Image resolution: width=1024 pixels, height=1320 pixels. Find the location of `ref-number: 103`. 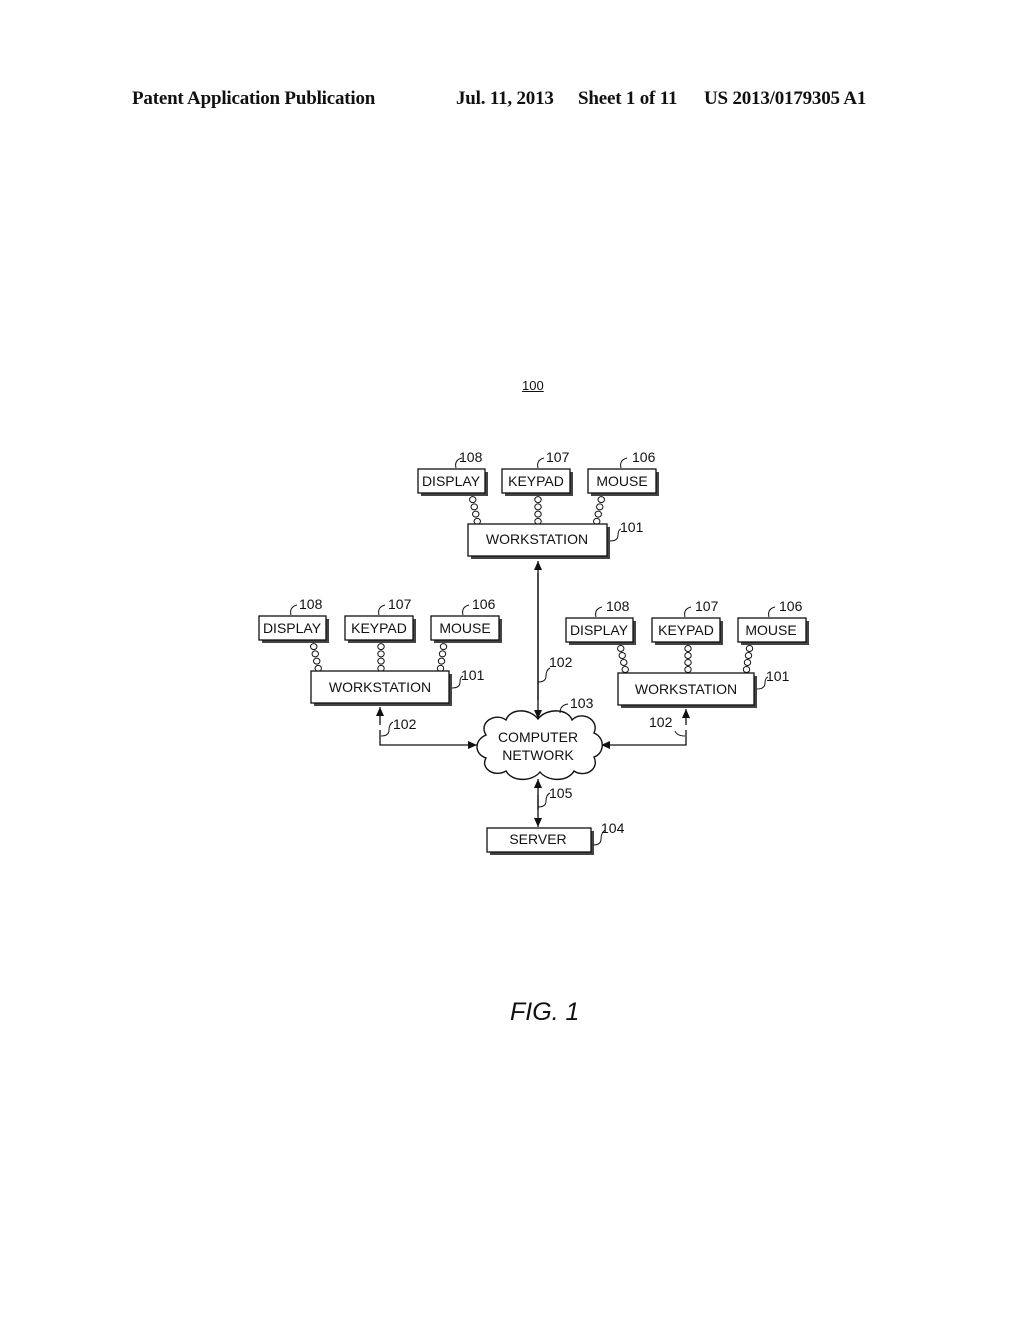

ref-number: 103 is located at coordinates (582, 703).